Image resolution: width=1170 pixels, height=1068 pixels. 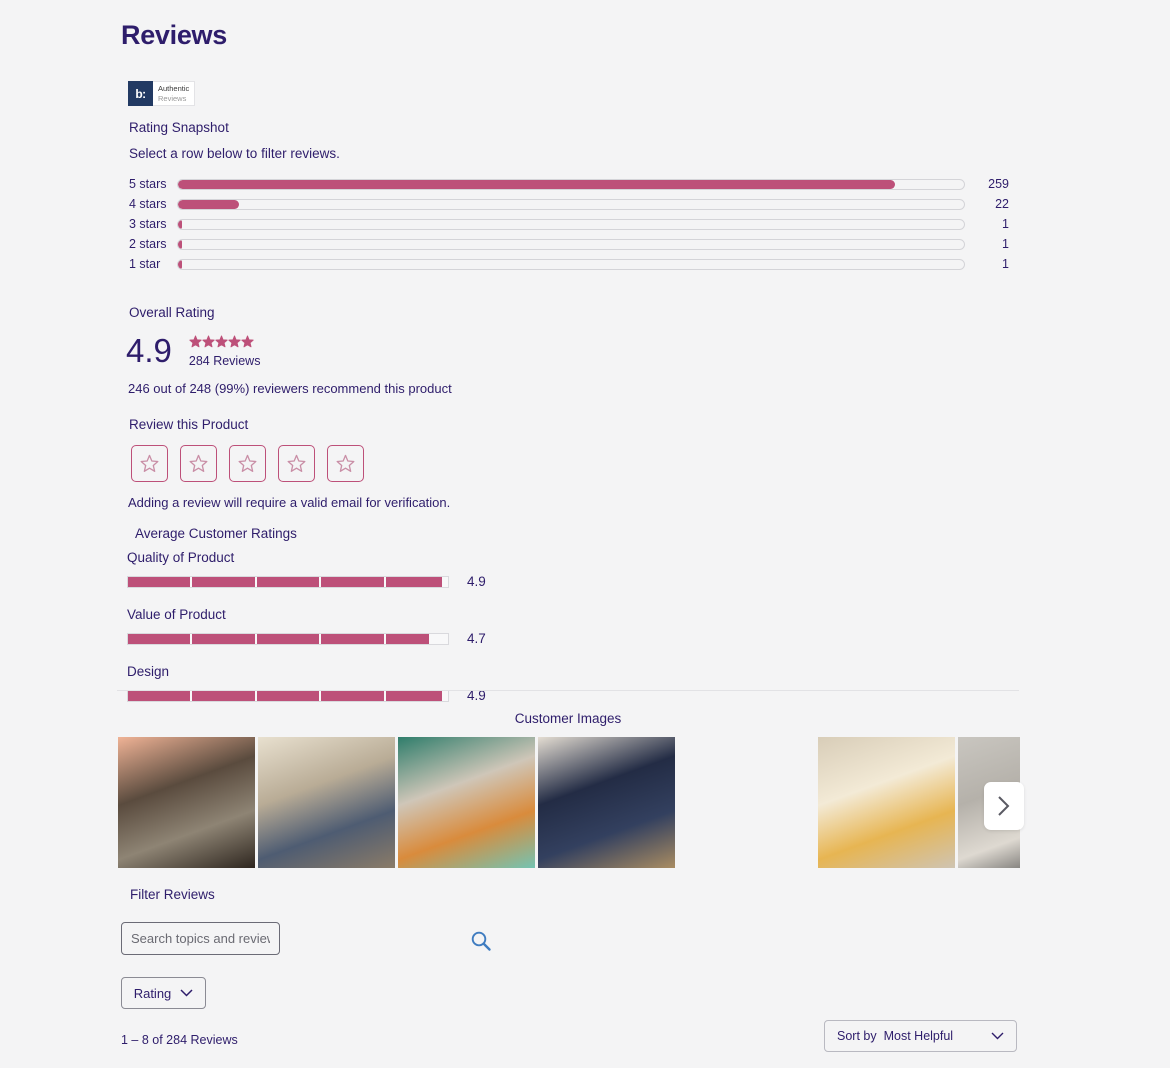 What do you see at coordinates (174, 35) in the screenshot?
I see `page-title: Reviews` at bounding box center [174, 35].